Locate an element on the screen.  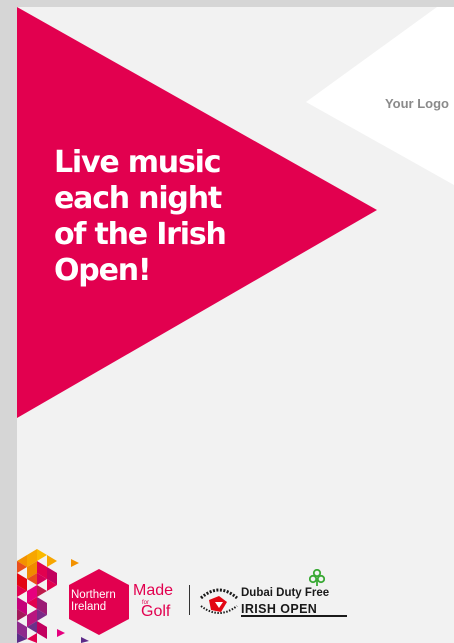
northern-ireland-logo-text: Northern Ireland is located at coordinates (93, 601).